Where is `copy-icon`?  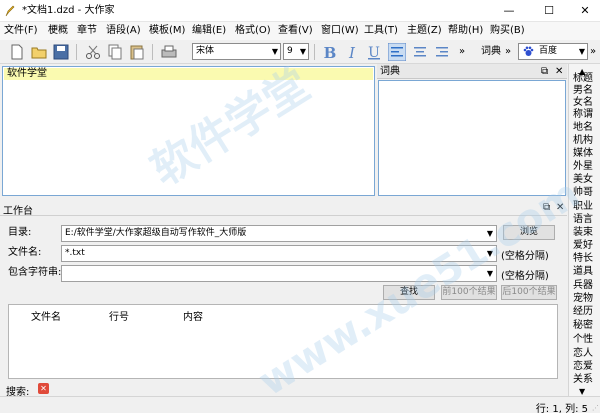 copy-icon is located at coordinates (115, 52).